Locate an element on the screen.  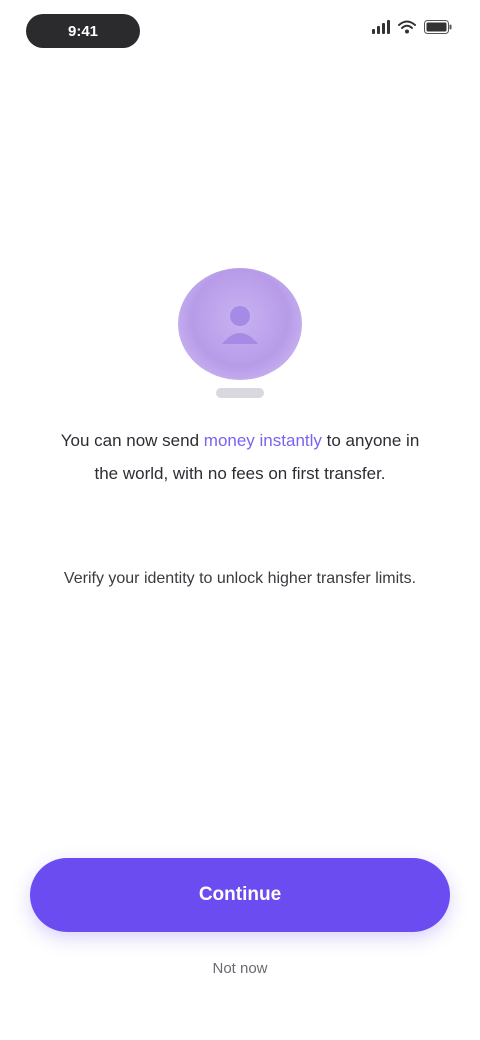
message-text-before: You can now send is located at coordinates (130, 440).